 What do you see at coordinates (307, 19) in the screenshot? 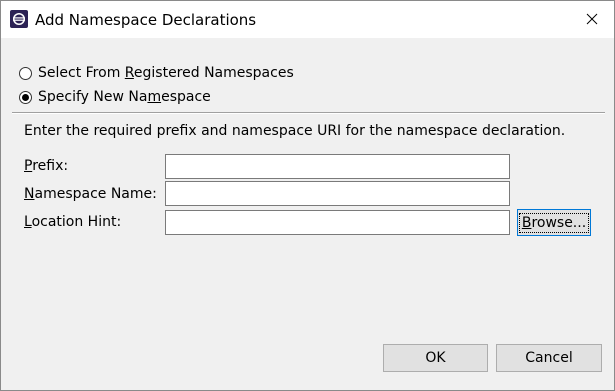
I see `title-bar: Add Namespace Declarations` at bounding box center [307, 19].